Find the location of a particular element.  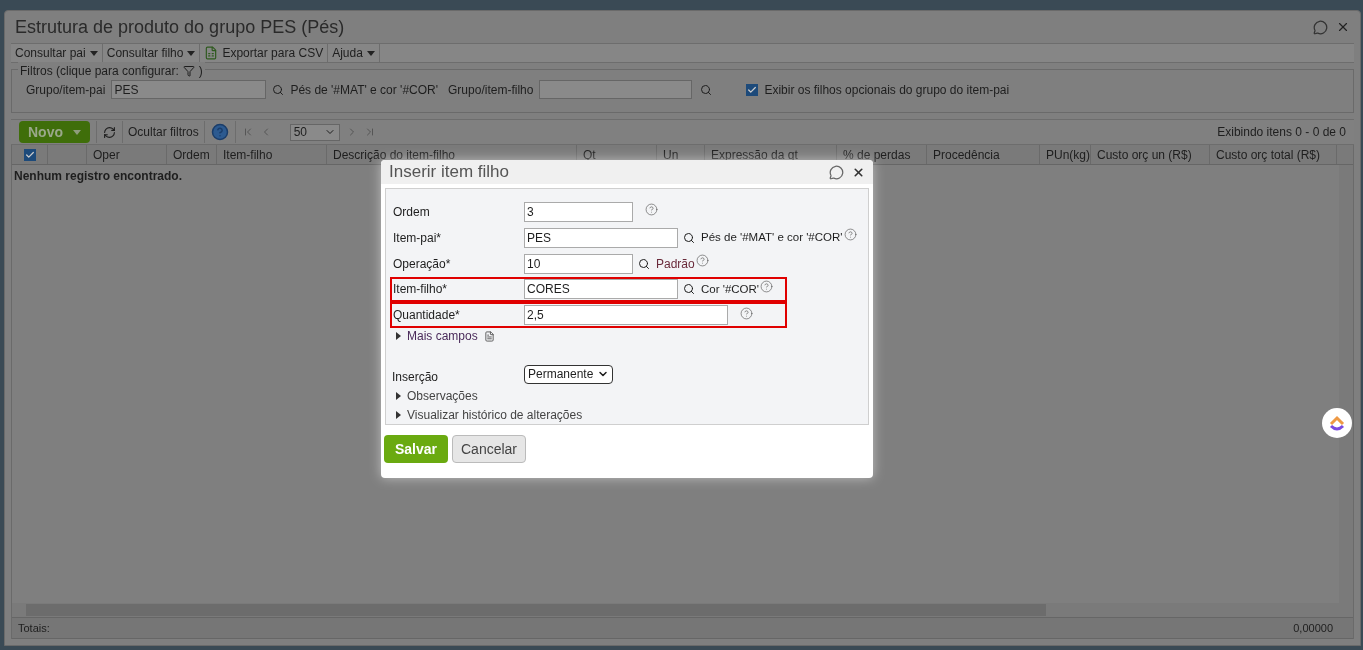

text-field: PES is located at coordinates (601, 237).